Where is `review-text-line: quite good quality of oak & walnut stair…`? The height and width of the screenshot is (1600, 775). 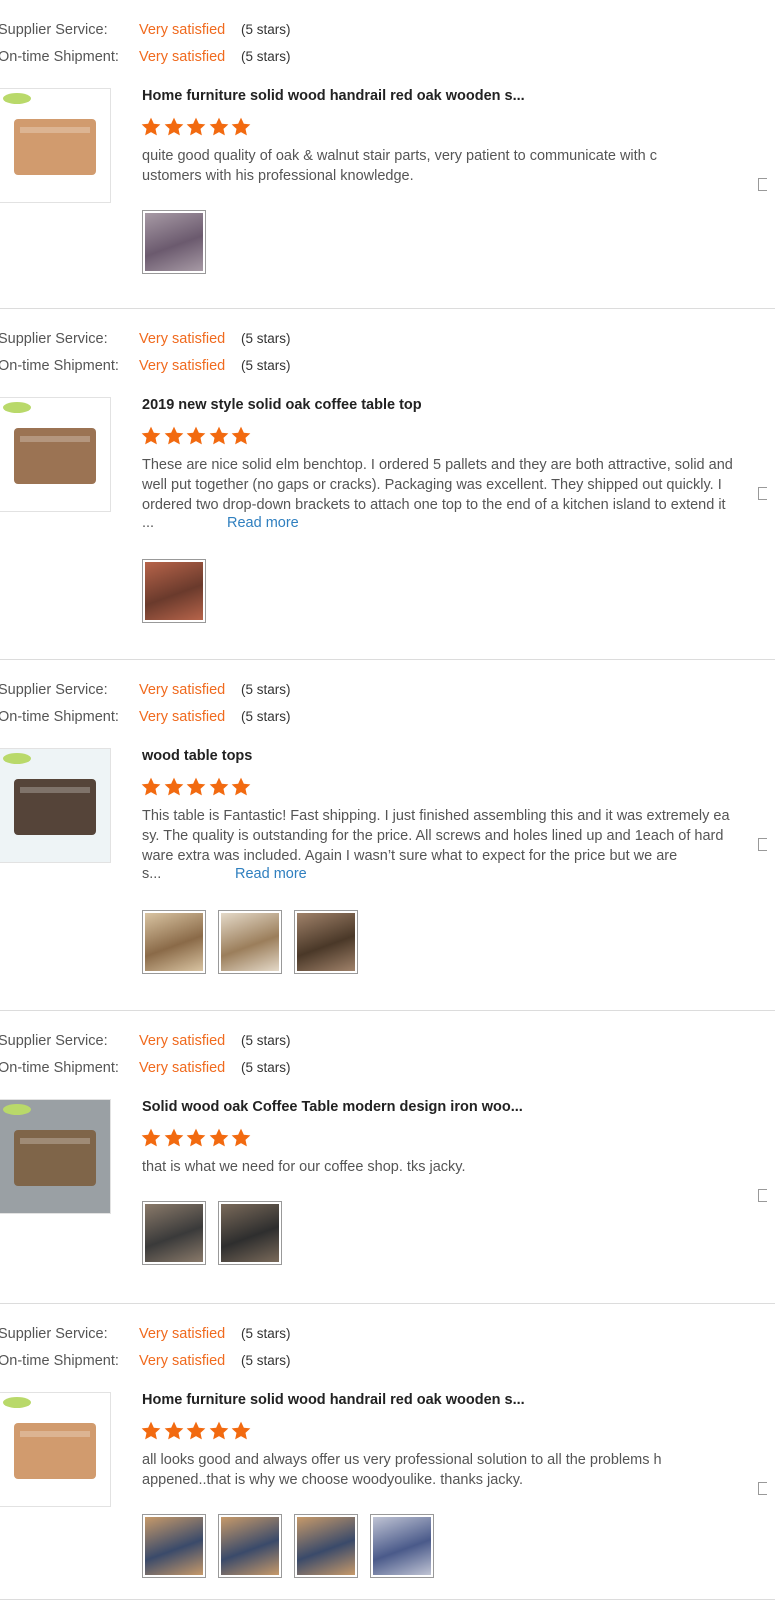
review-text-line: quite good quality of oak & walnut stair… is located at coordinates (400, 156).